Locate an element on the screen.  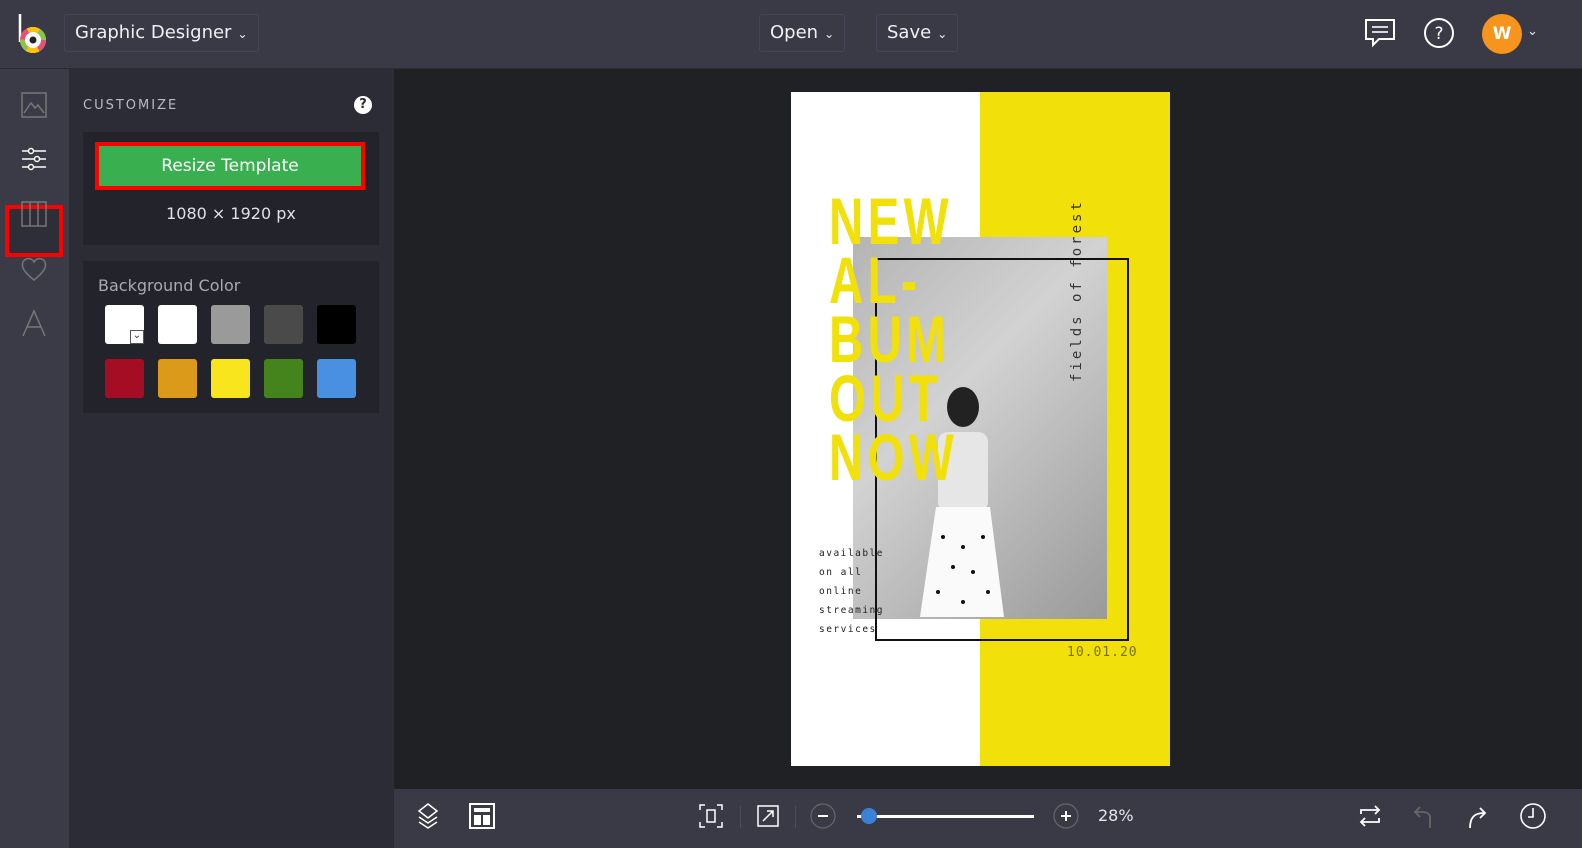
feedback-icon is located at coordinates (1380, 33).